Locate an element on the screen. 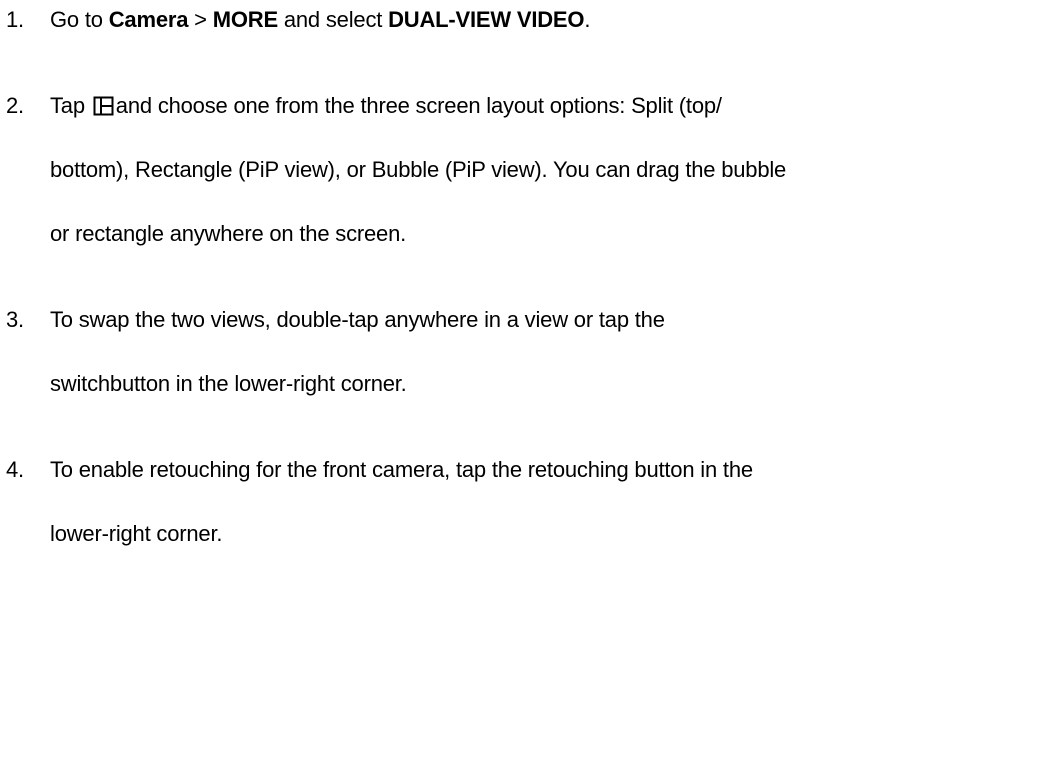  more-label: MORE is located at coordinates (245, 19).